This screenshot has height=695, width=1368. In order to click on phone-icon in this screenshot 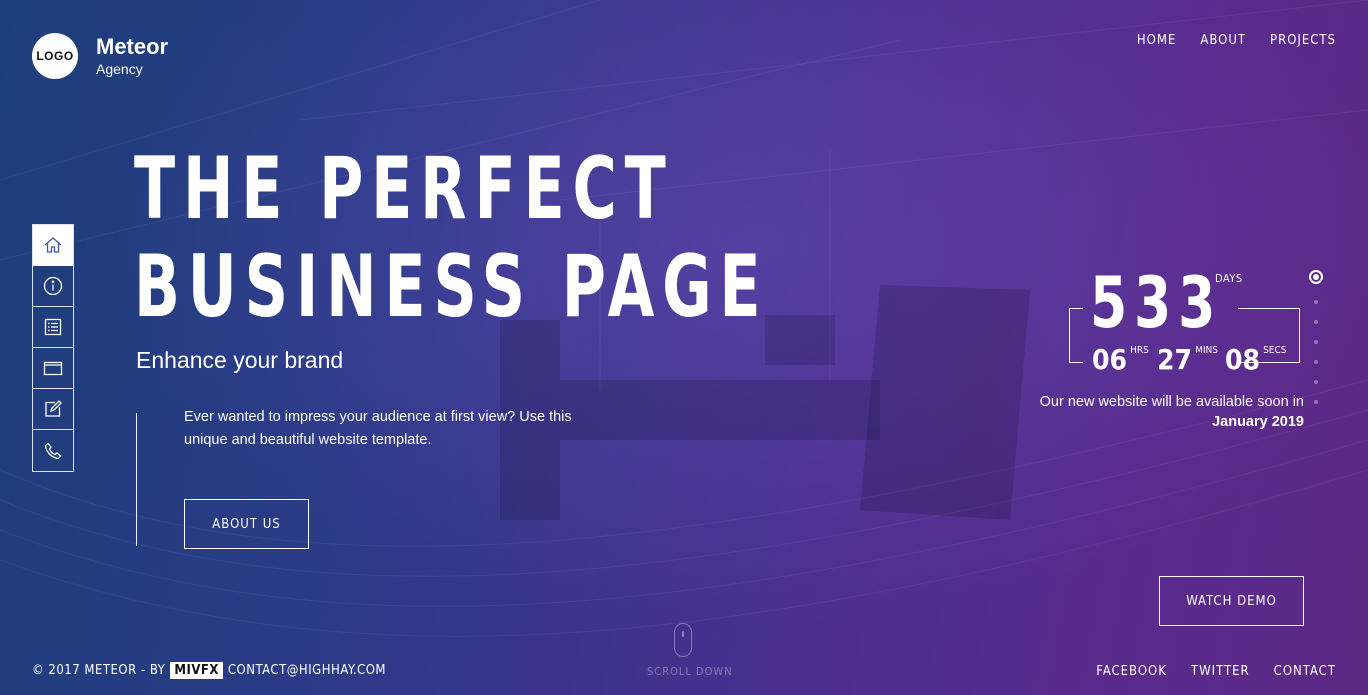, I will do `click(53, 450)`.